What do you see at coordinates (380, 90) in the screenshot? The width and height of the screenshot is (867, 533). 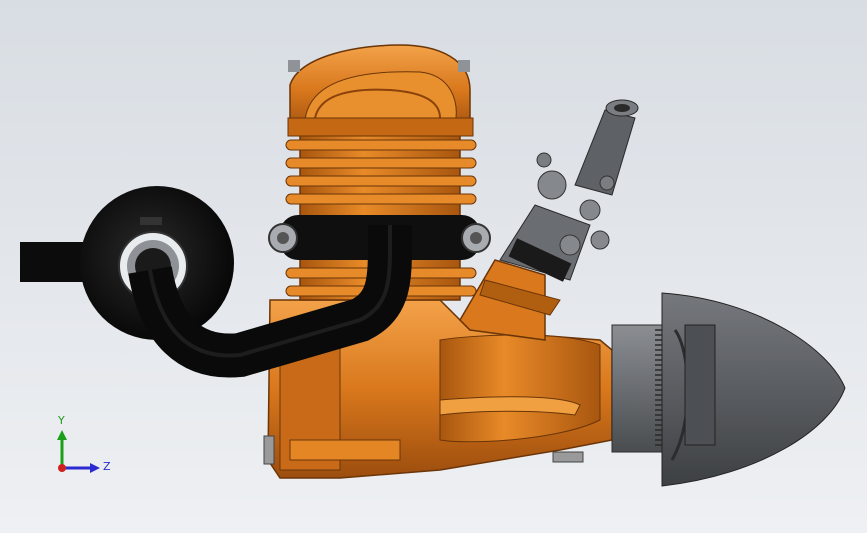 I see `cylinder-head` at bounding box center [380, 90].